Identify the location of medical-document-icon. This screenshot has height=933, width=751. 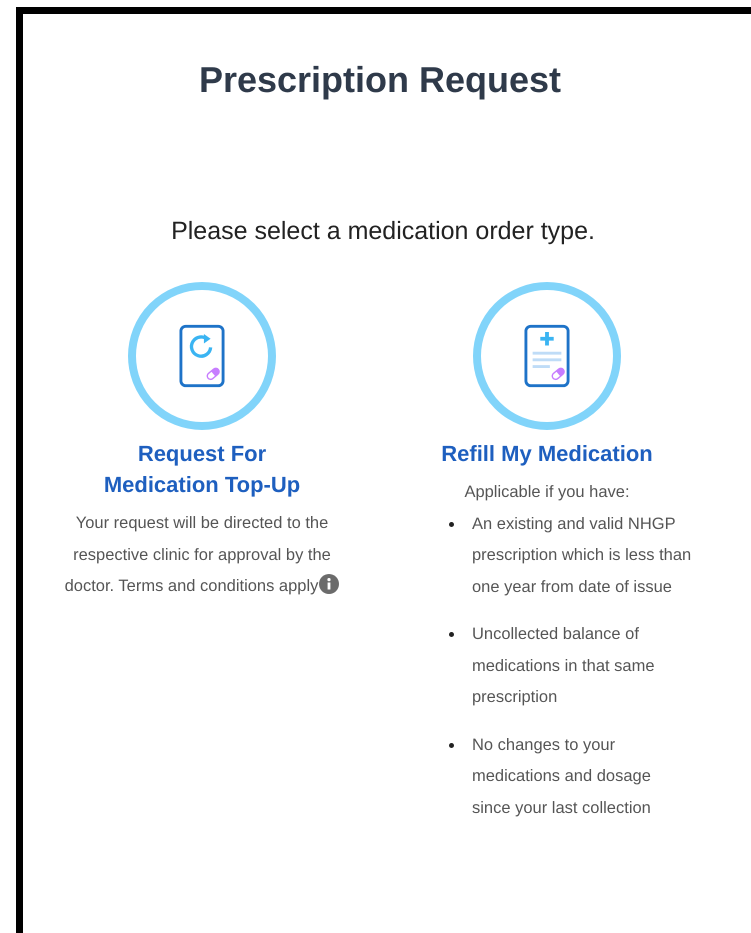
(547, 356).